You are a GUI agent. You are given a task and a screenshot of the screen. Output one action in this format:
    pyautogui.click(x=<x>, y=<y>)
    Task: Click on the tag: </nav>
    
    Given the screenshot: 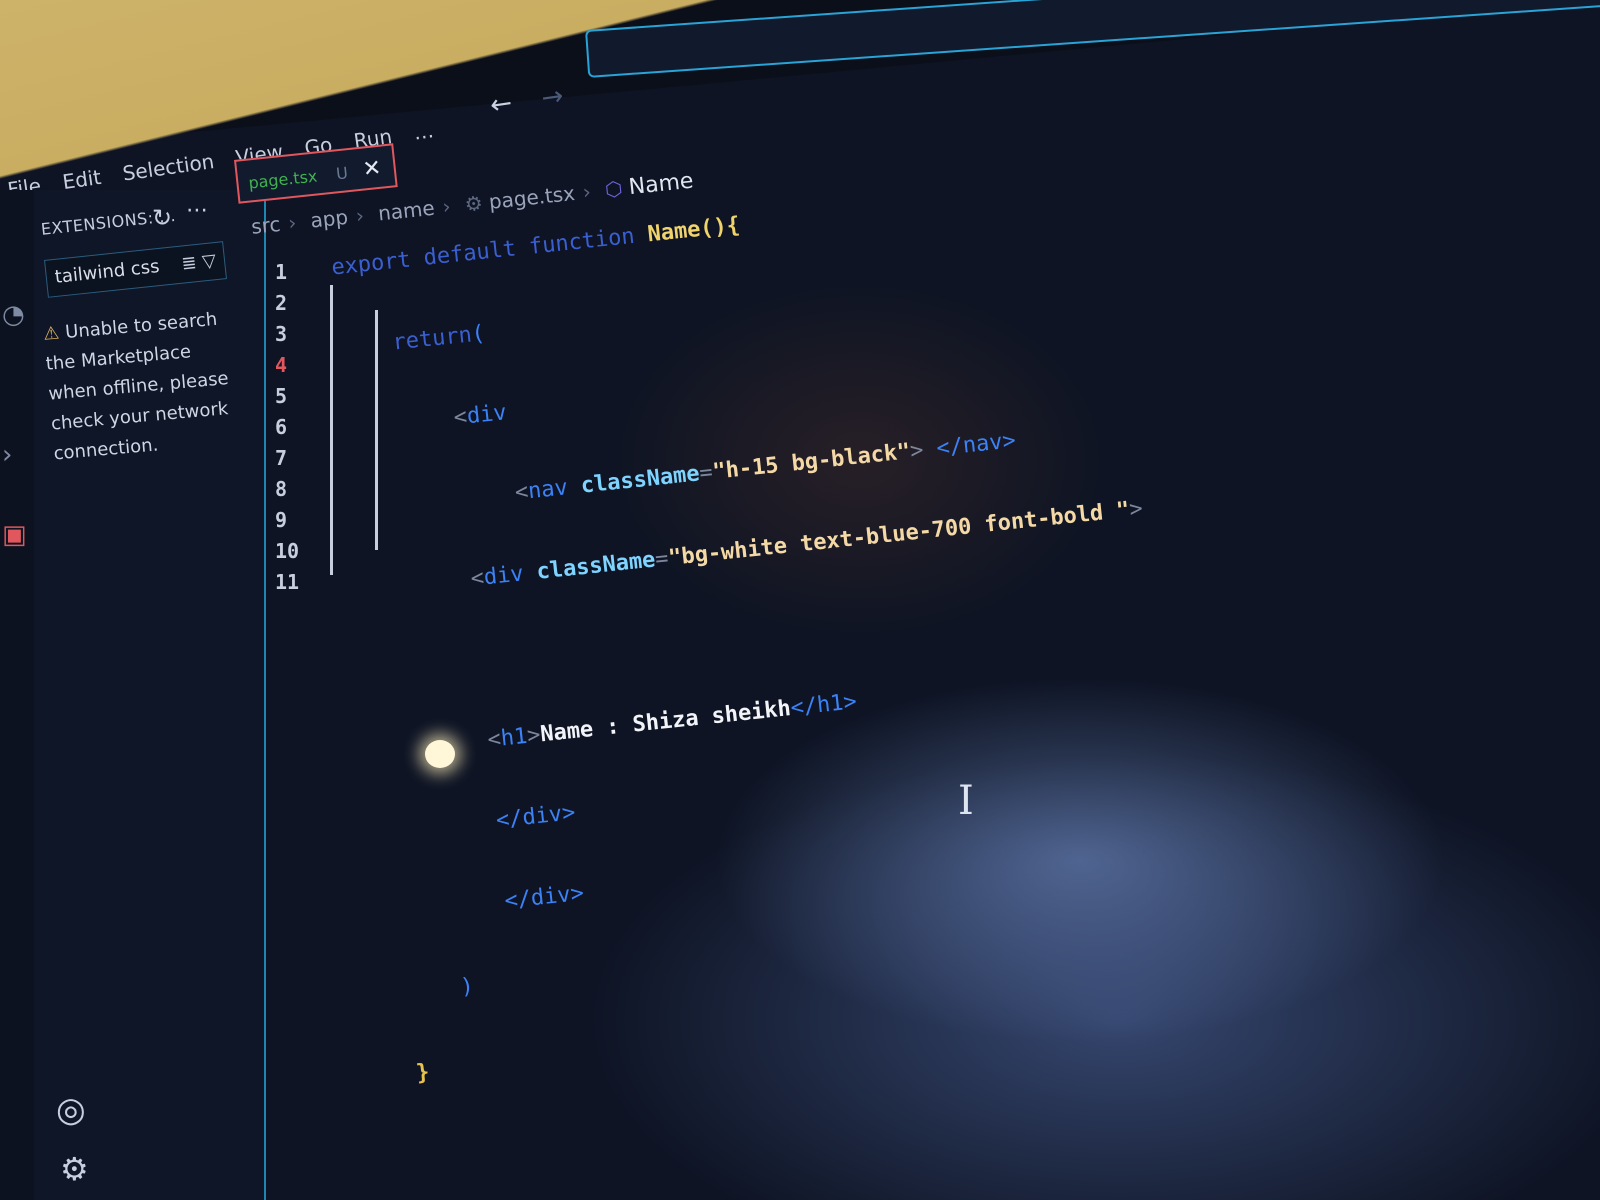 What is the action you would take?
    pyautogui.click(x=976, y=445)
    